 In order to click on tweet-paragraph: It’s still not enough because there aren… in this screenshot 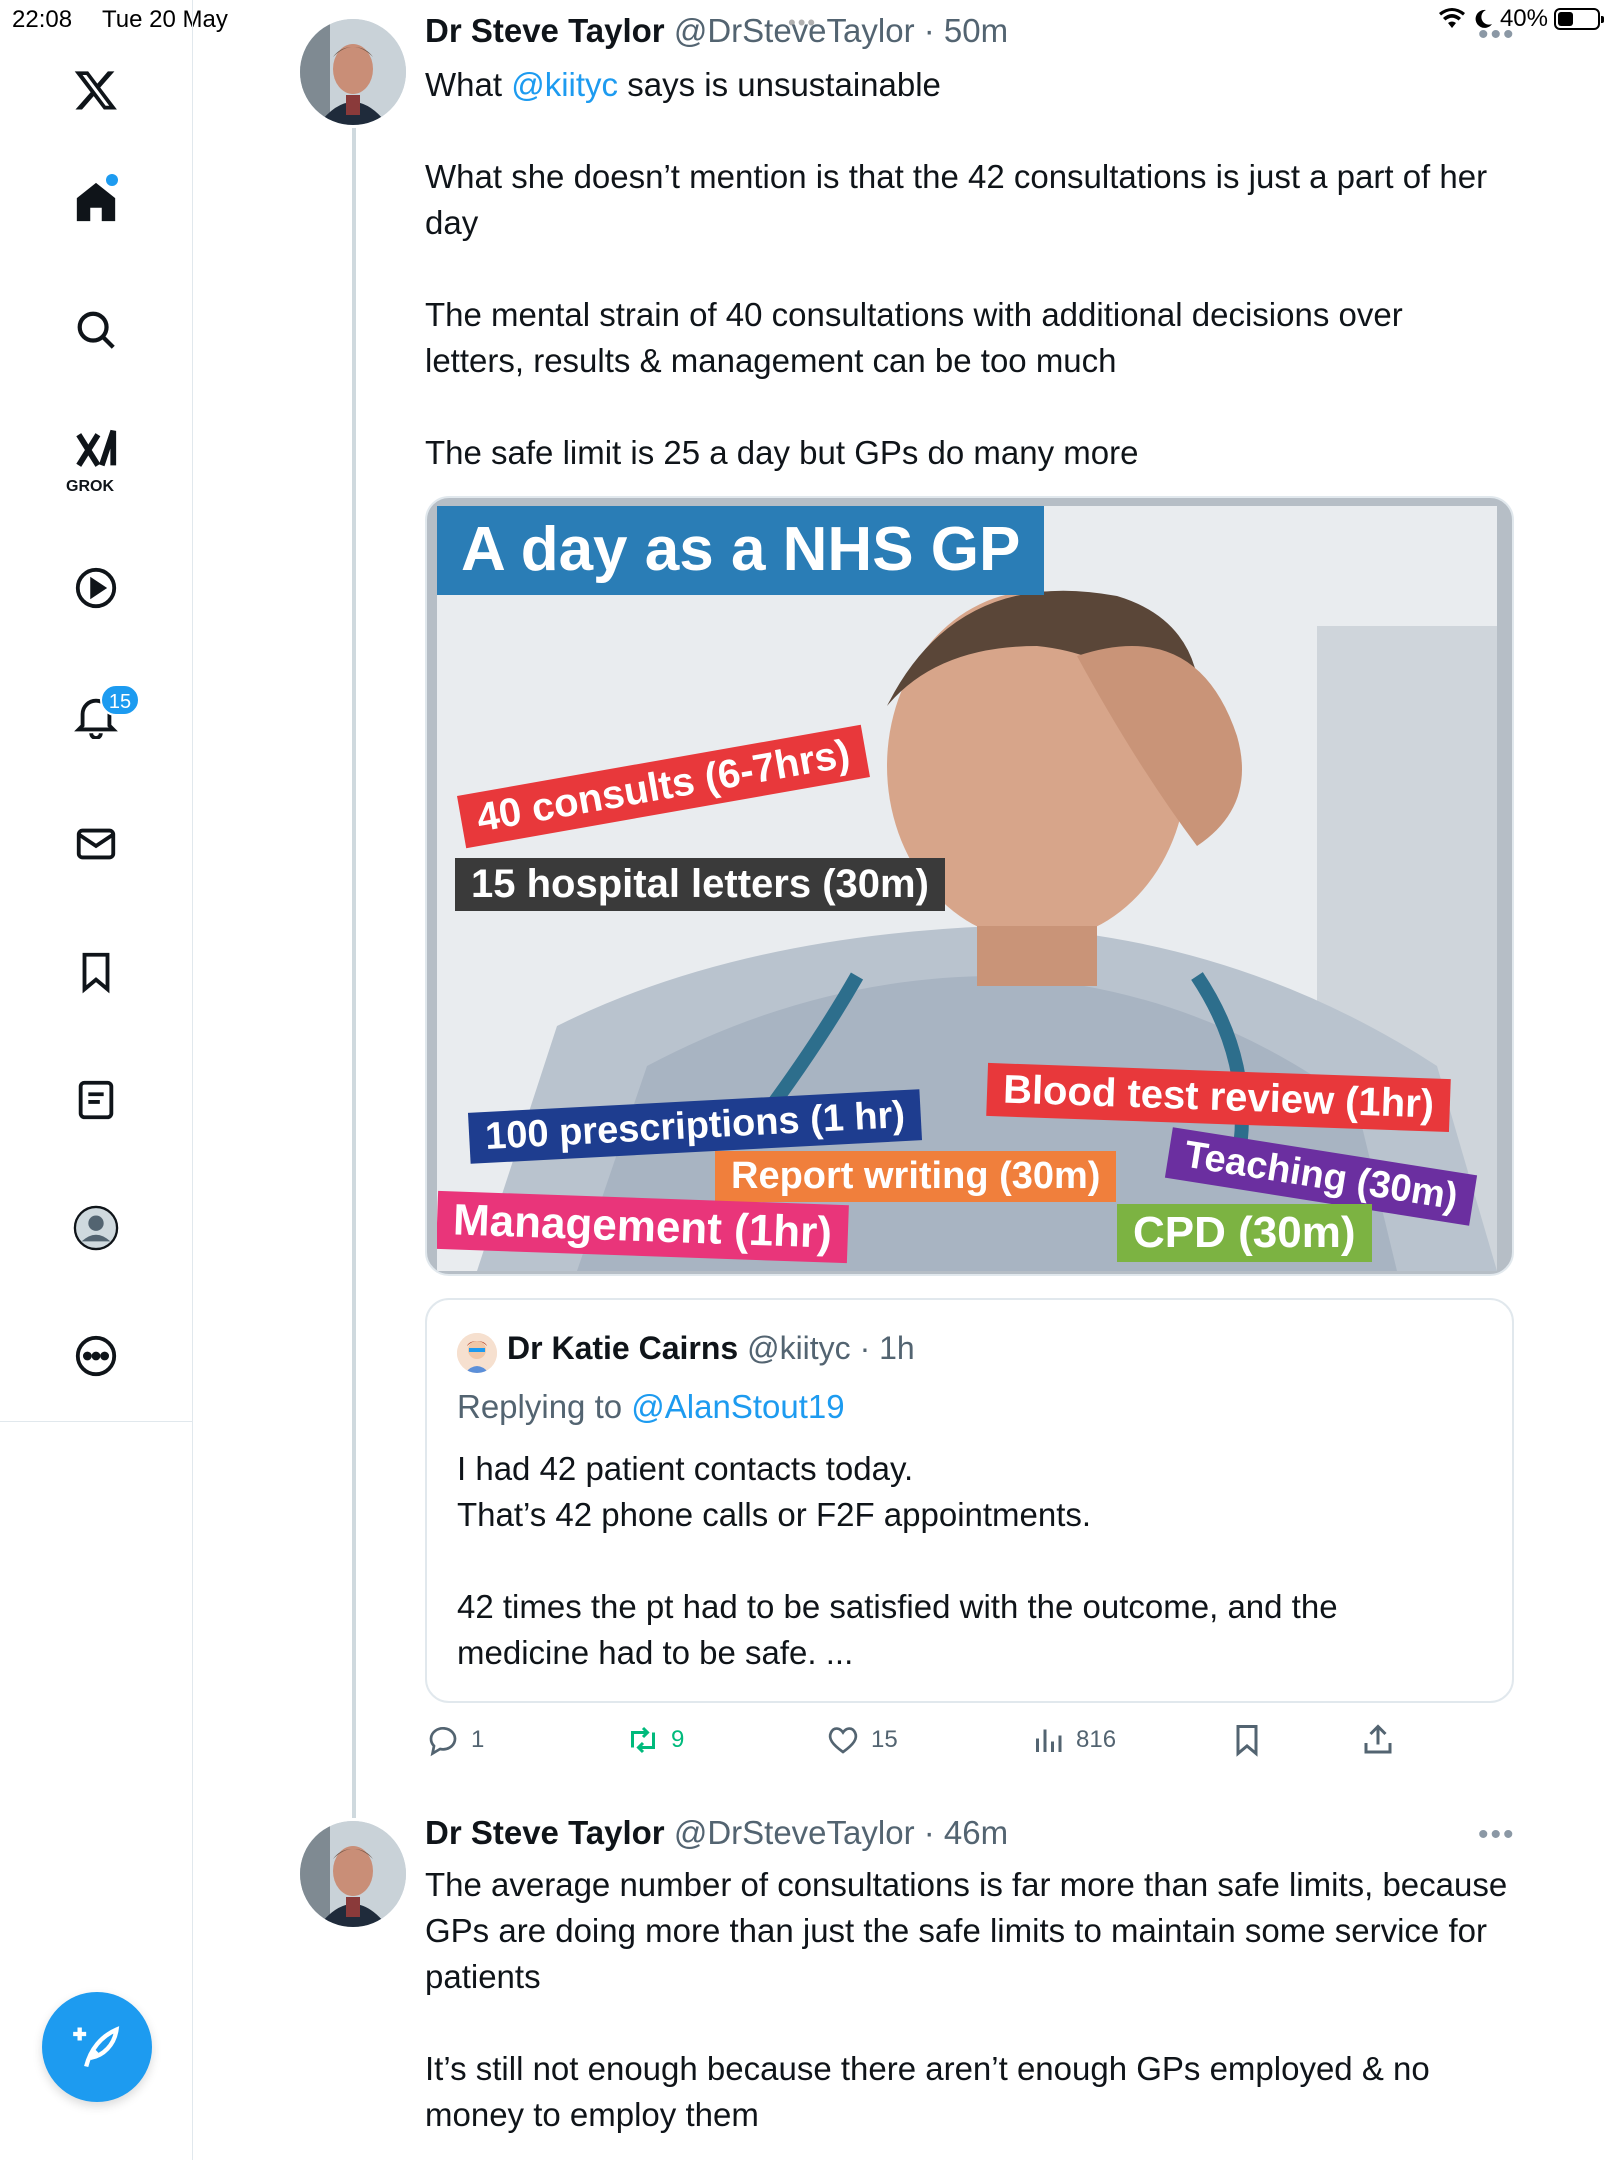, I will do `click(932, 2091)`.